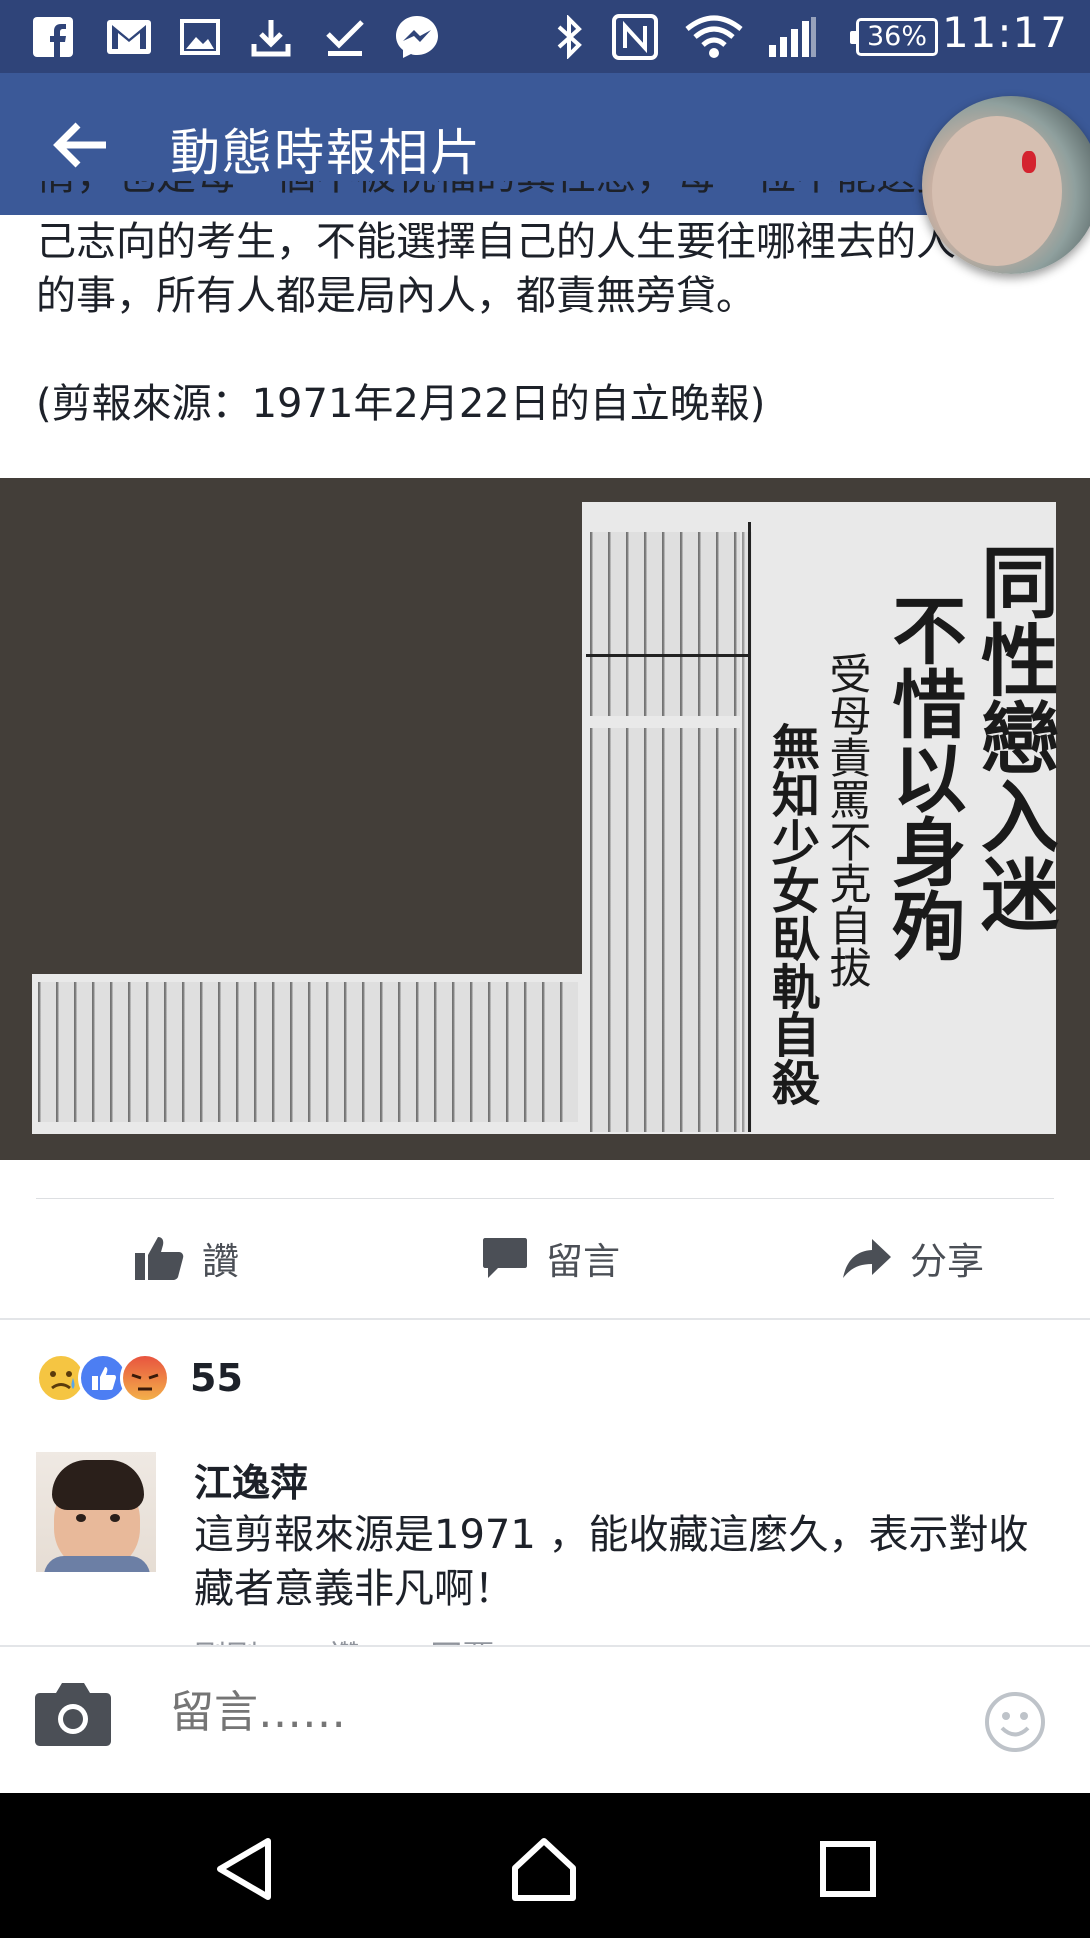 Image resolution: width=1090 pixels, height=1938 pixels. What do you see at coordinates (847, 820) in the screenshot?
I see `sub-headline: 受母責罵不克自拔` at bounding box center [847, 820].